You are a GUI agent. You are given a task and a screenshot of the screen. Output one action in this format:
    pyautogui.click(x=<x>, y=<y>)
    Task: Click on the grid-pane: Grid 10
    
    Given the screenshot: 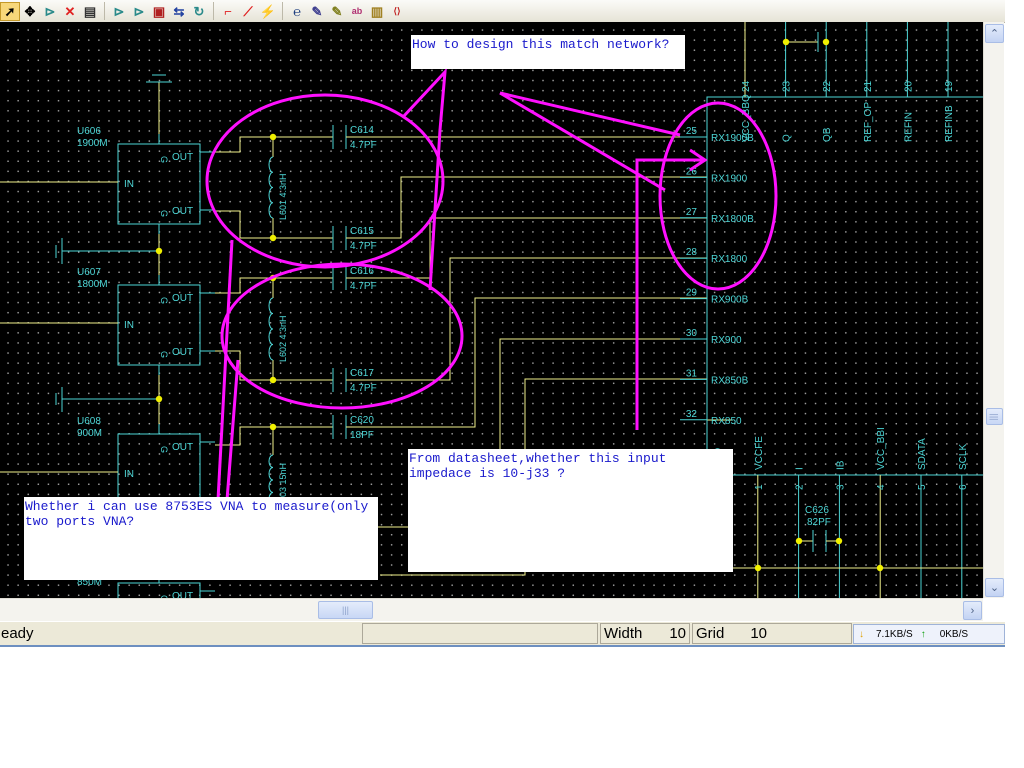 What is the action you would take?
    pyautogui.click(x=772, y=633)
    